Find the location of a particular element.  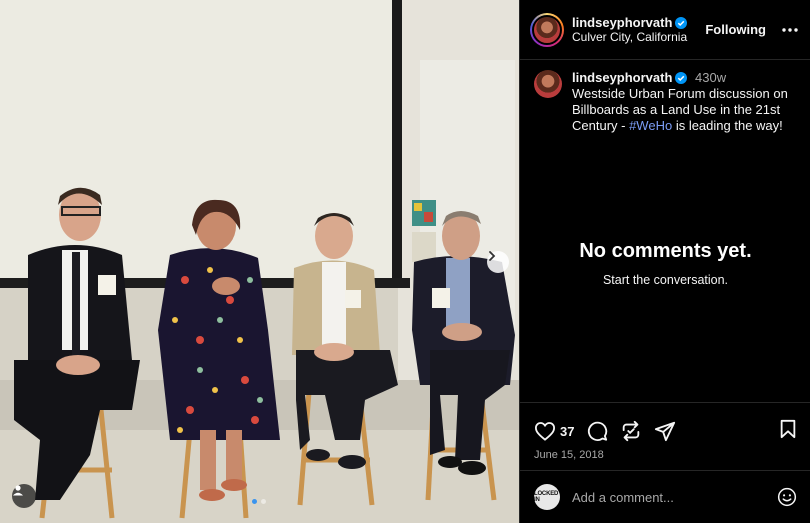

empty-comments-state: No comments yet. Start the conversation. is located at coordinates (665, 263).